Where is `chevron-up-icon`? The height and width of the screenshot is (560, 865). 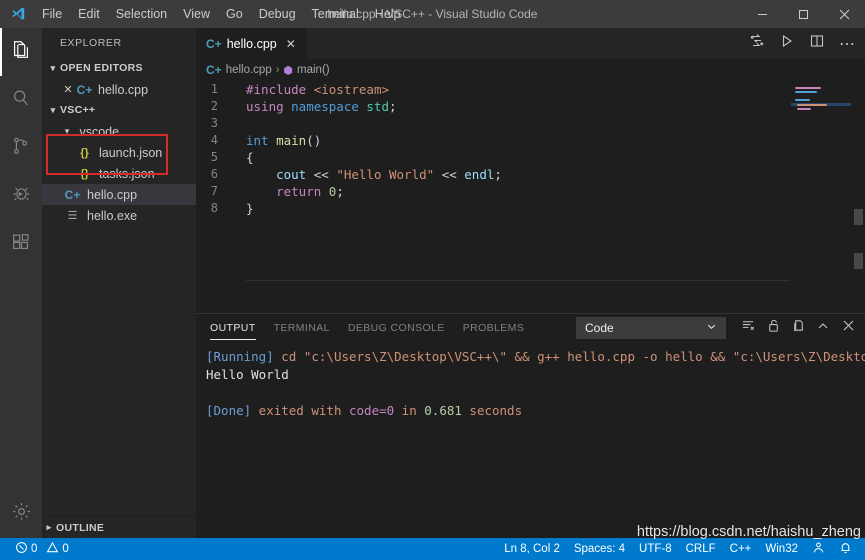 chevron-up-icon is located at coordinates (823, 328).